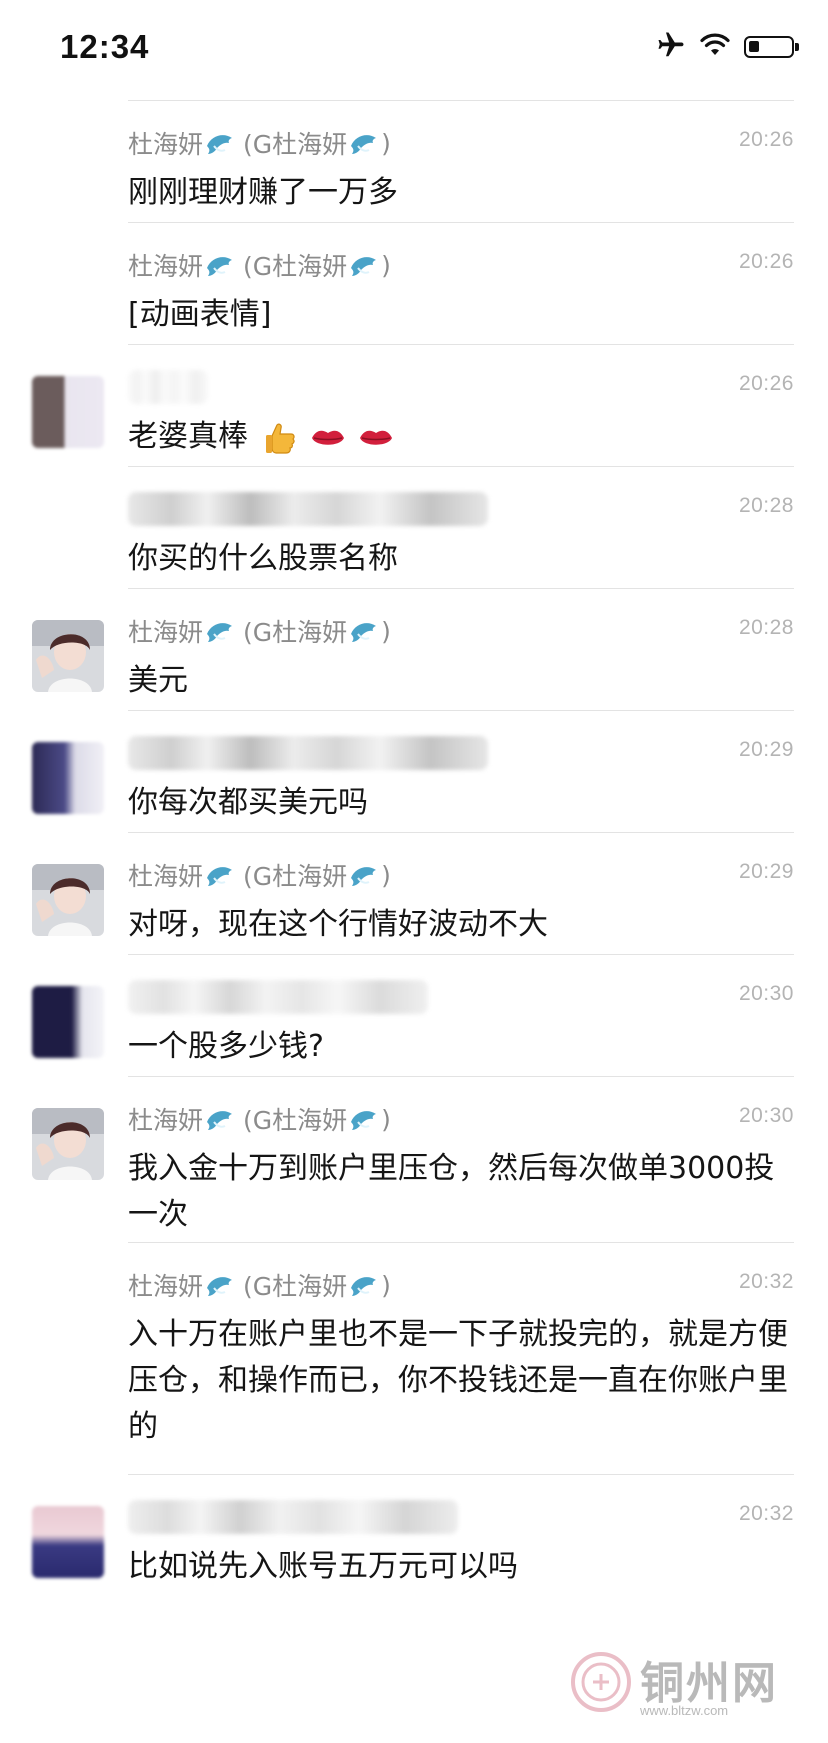 The height and width of the screenshot is (1743, 828). I want to click on message-time: 20:30, so click(766, 993).